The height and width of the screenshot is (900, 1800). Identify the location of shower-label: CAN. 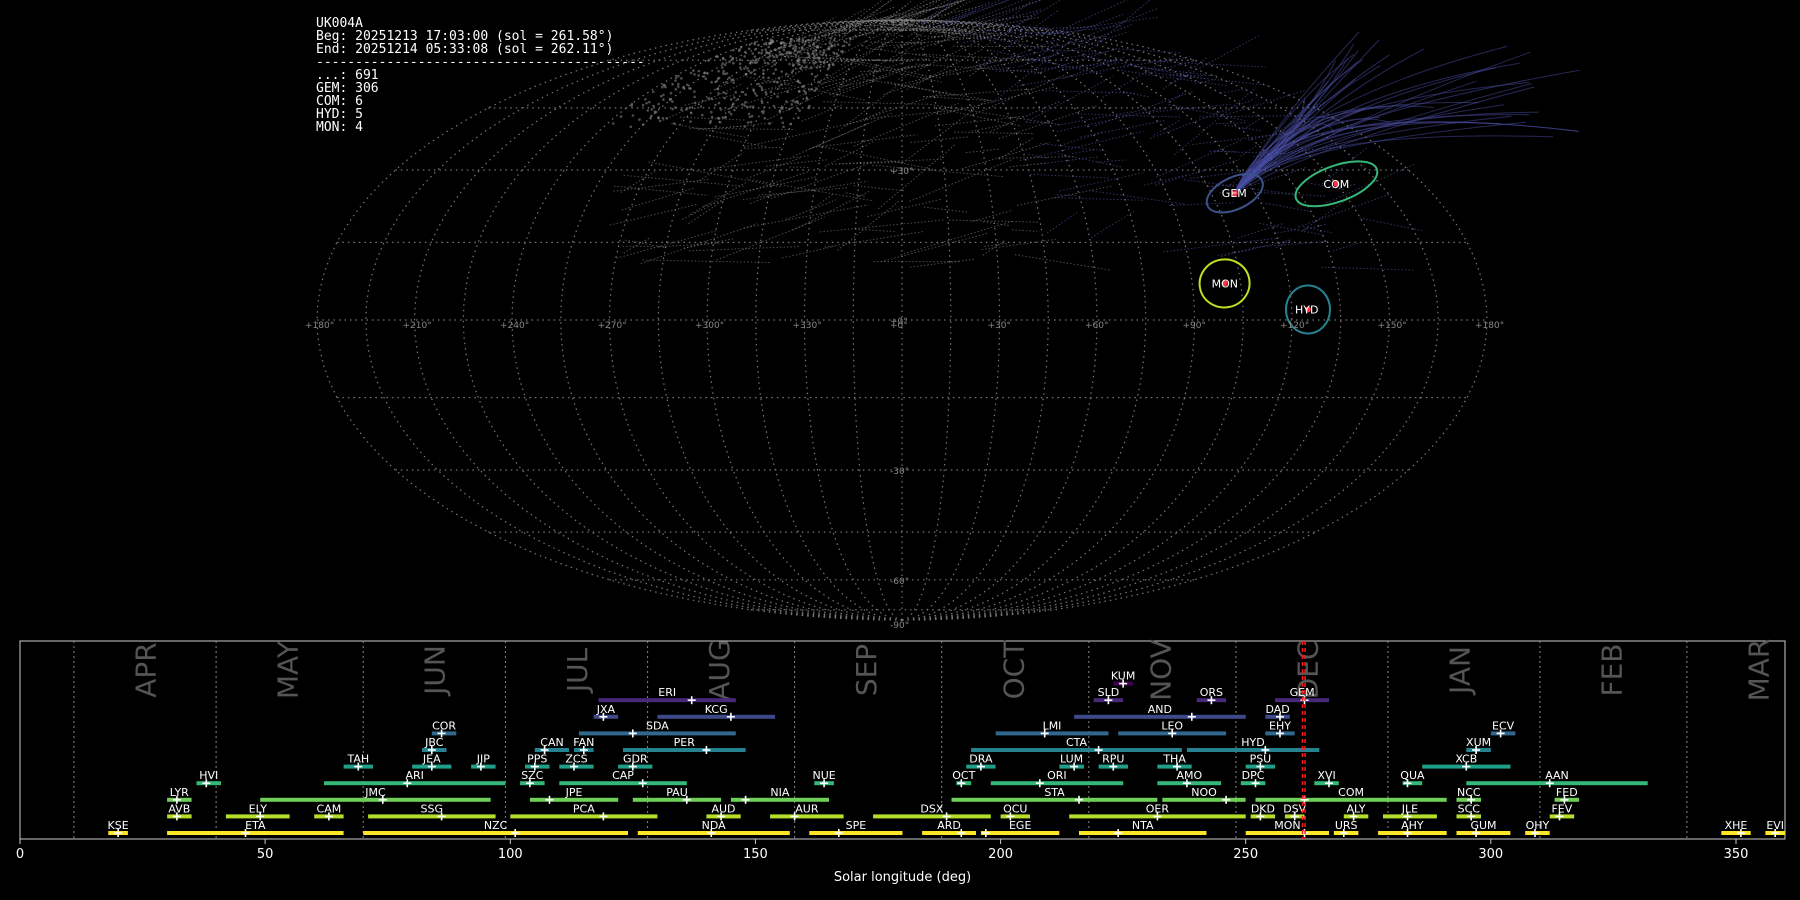
(551, 742).